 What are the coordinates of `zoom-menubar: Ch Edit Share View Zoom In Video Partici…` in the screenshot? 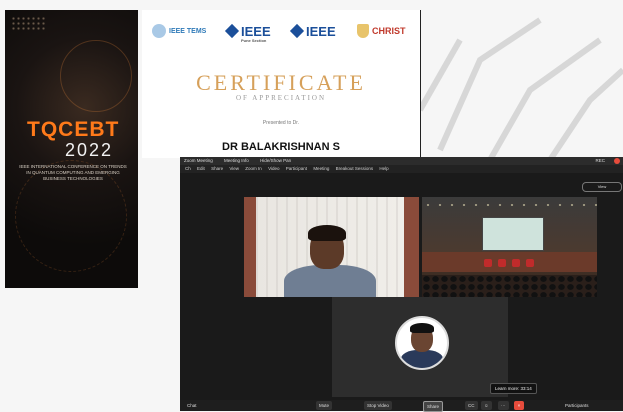 It's located at (401, 169).